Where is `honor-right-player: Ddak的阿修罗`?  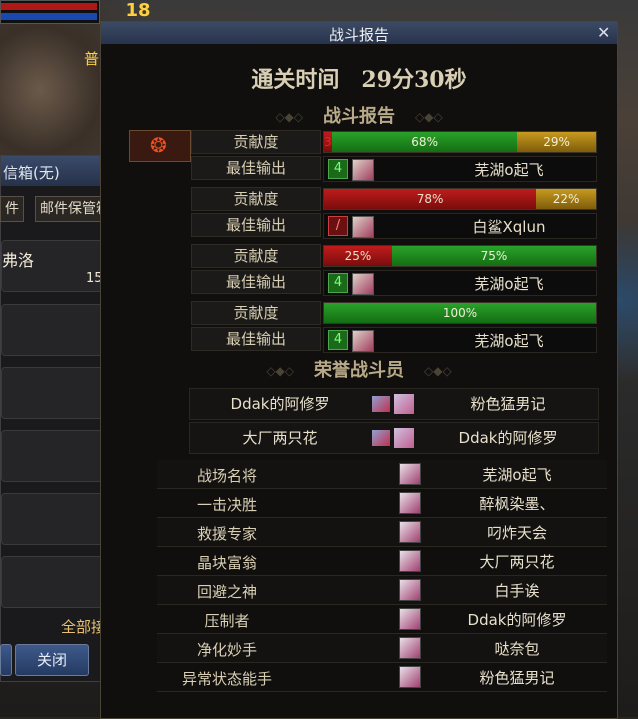 honor-right-player: Ddak的阿修罗 is located at coordinates (508, 438).